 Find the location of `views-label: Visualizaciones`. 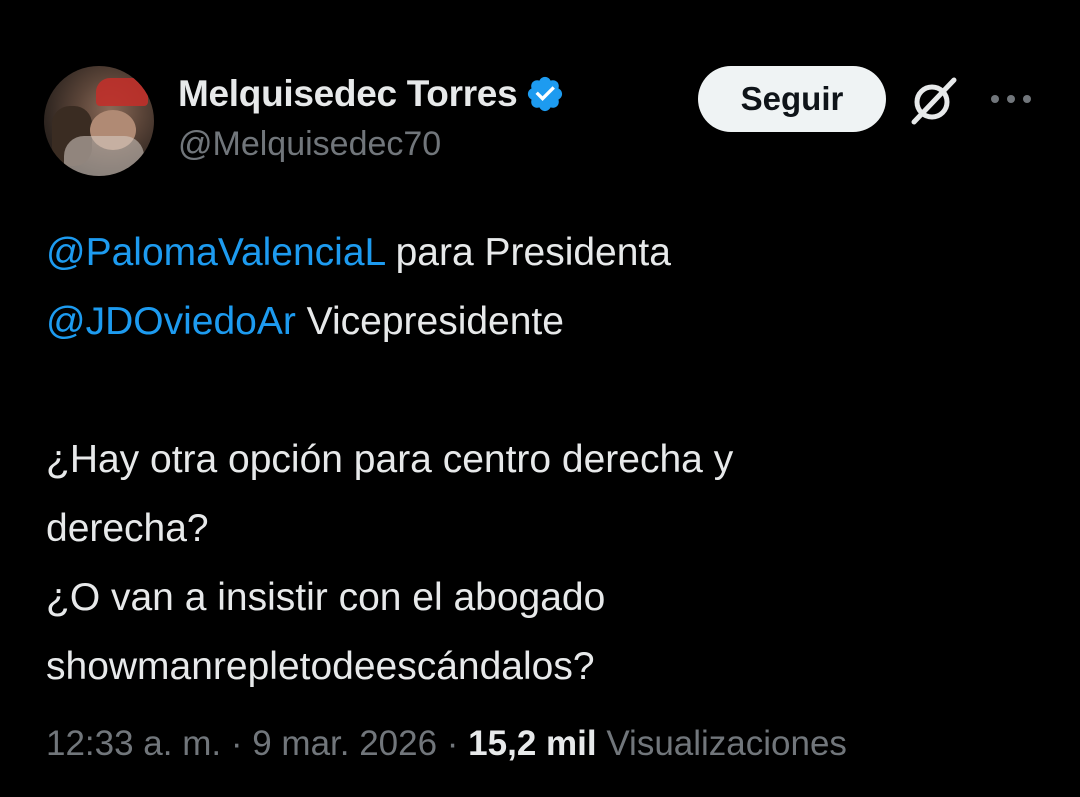

views-label: Visualizaciones is located at coordinates (726, 743).